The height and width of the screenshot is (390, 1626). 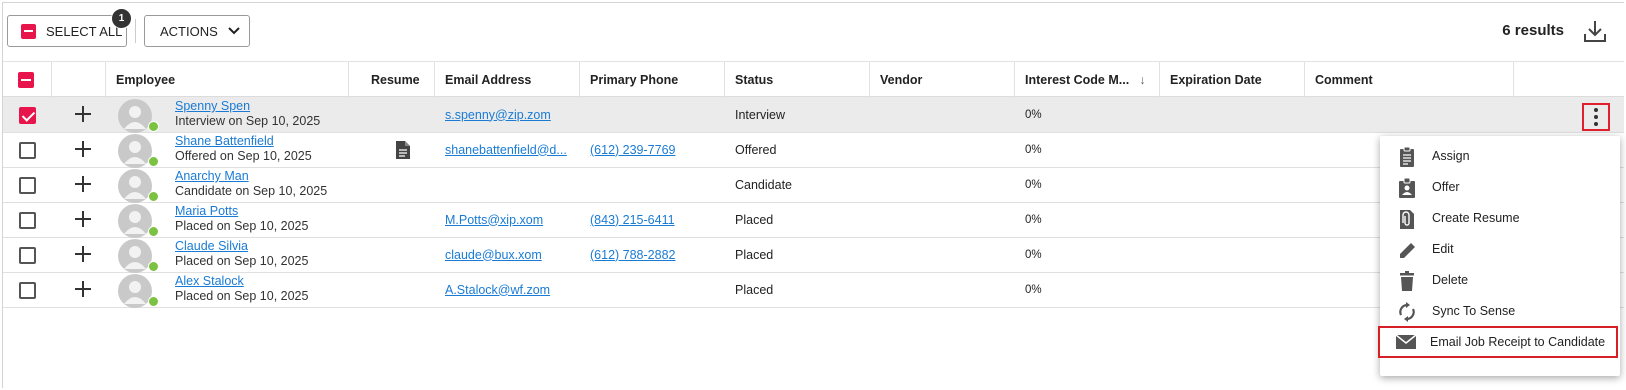 I want to click on employee-status-date: Interview on Sep 10, 2025, so click(x=248, y=121).